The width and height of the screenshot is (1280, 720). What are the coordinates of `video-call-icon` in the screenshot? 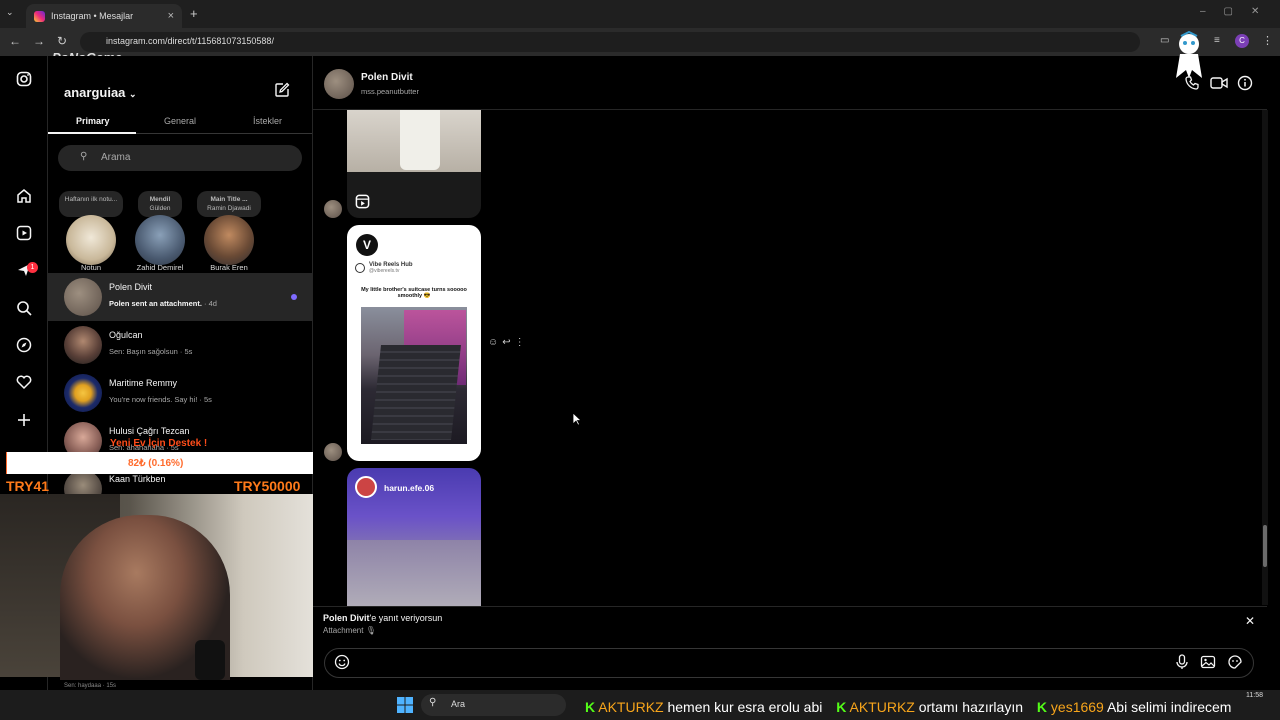 It's located at (1219, 85).